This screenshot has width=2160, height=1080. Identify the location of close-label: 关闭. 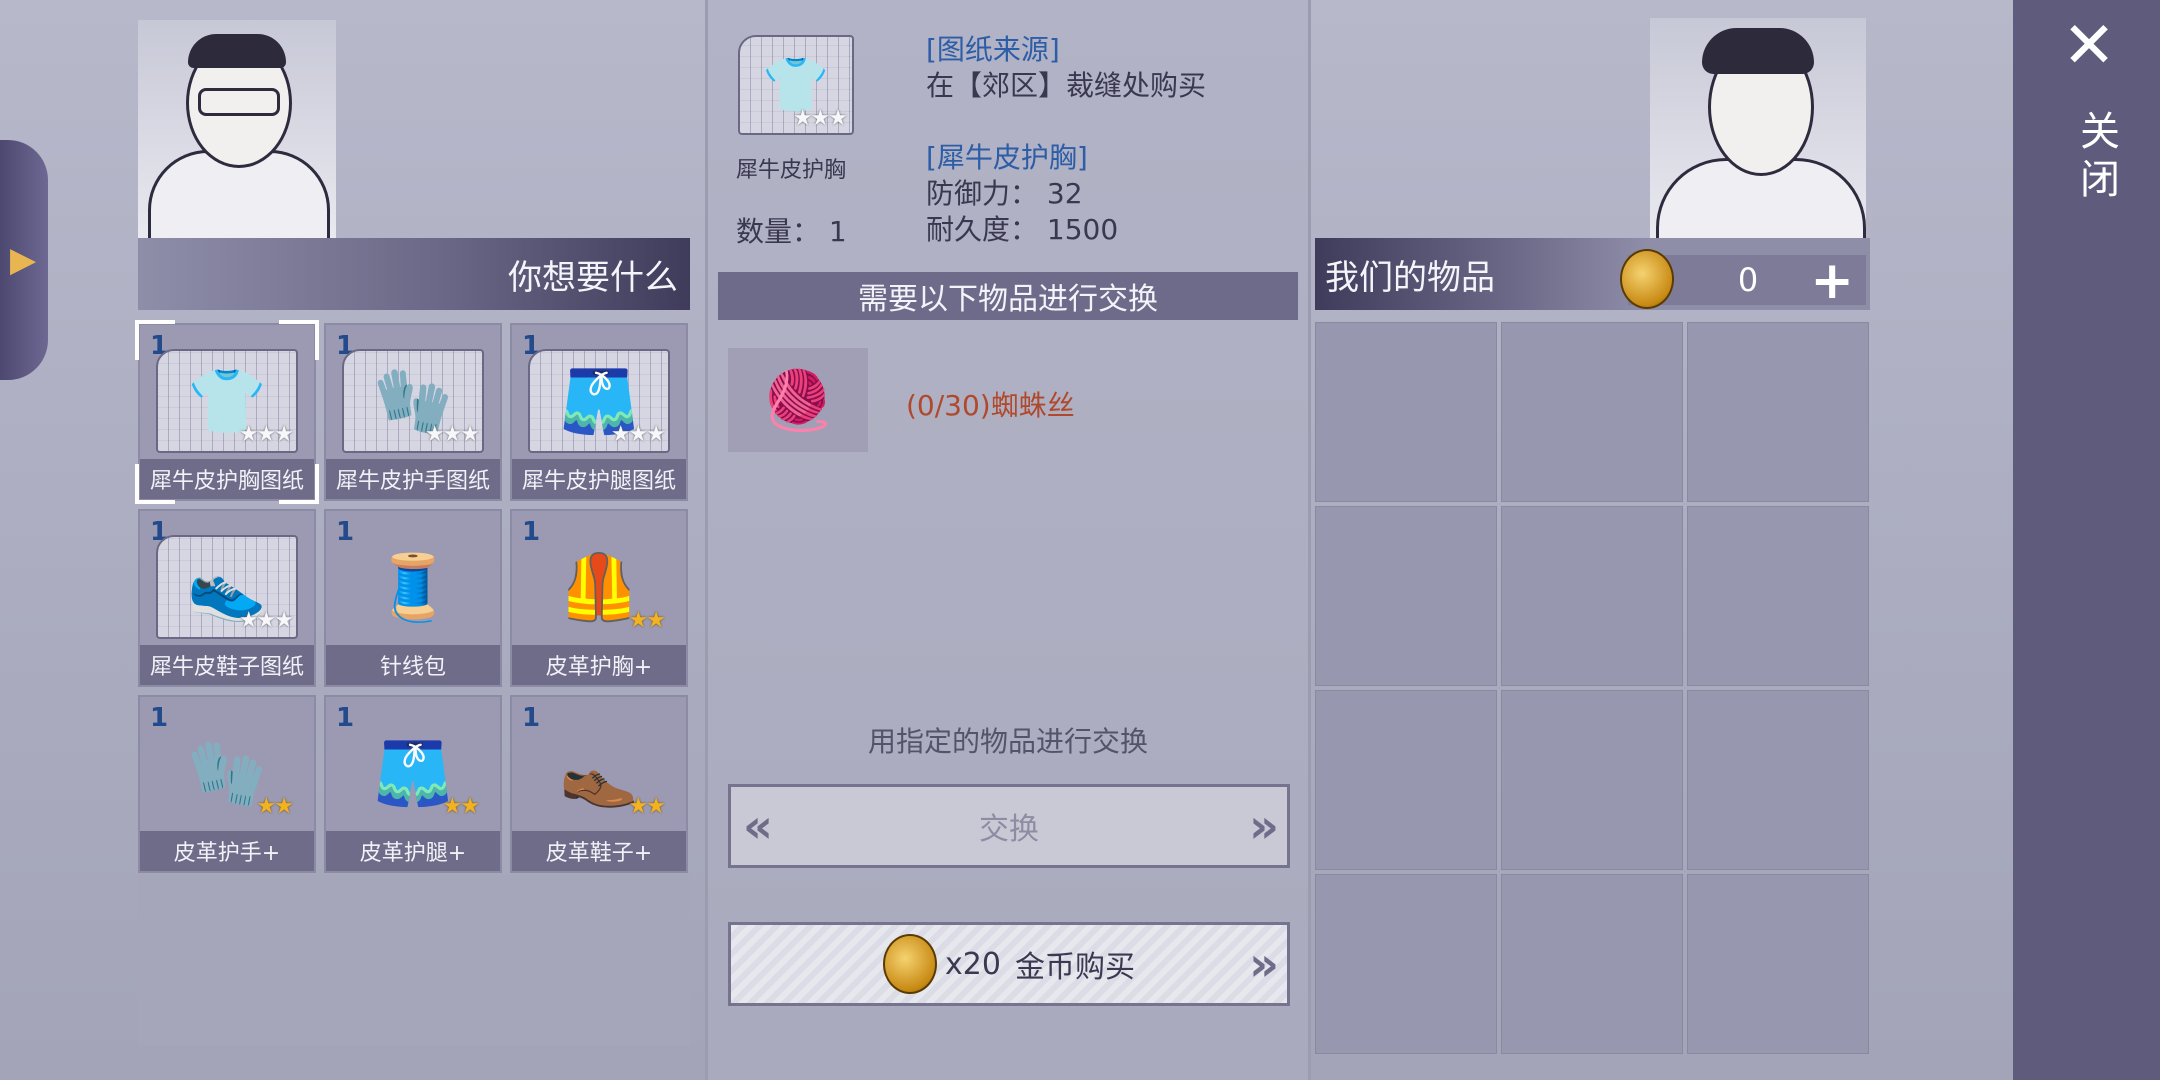
(2096, 158).